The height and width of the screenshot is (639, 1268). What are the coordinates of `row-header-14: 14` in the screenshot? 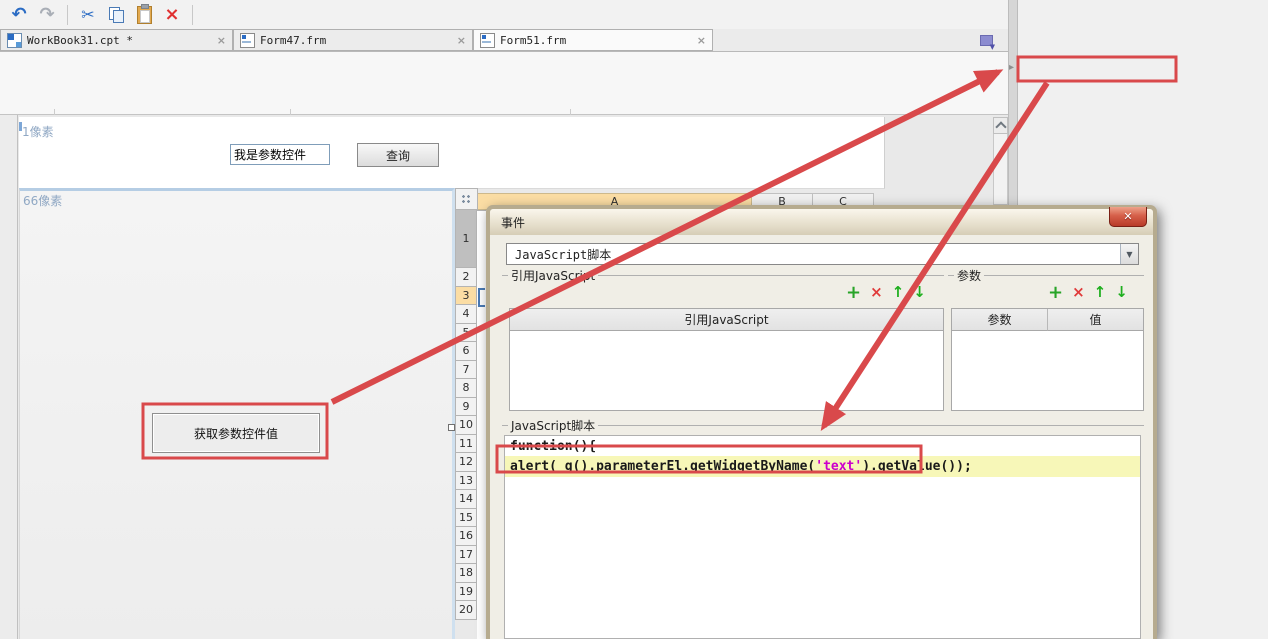 It's located at (466, 499).